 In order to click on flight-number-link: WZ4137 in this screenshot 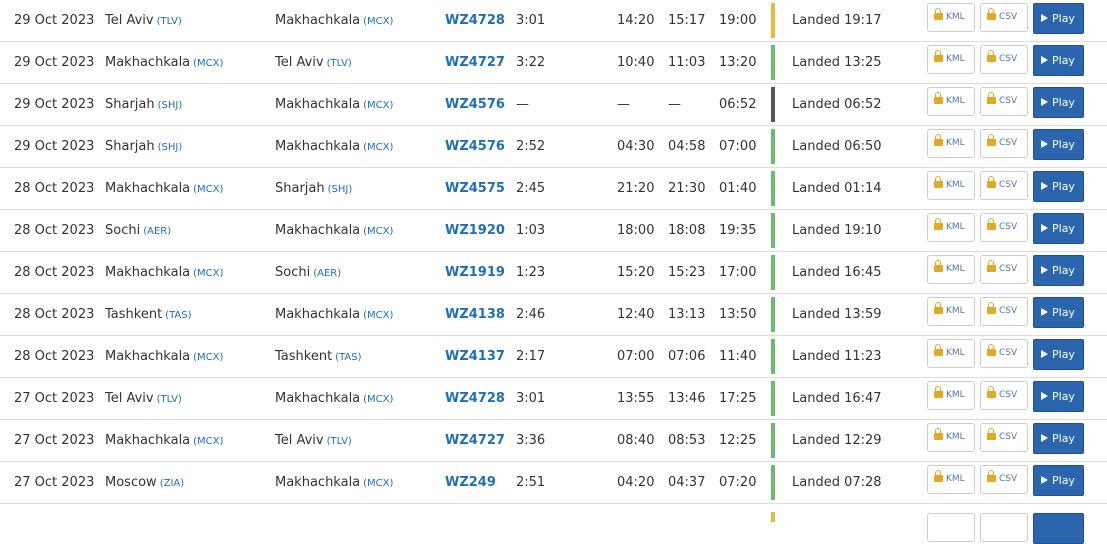, I will do `click(475, 356)`.